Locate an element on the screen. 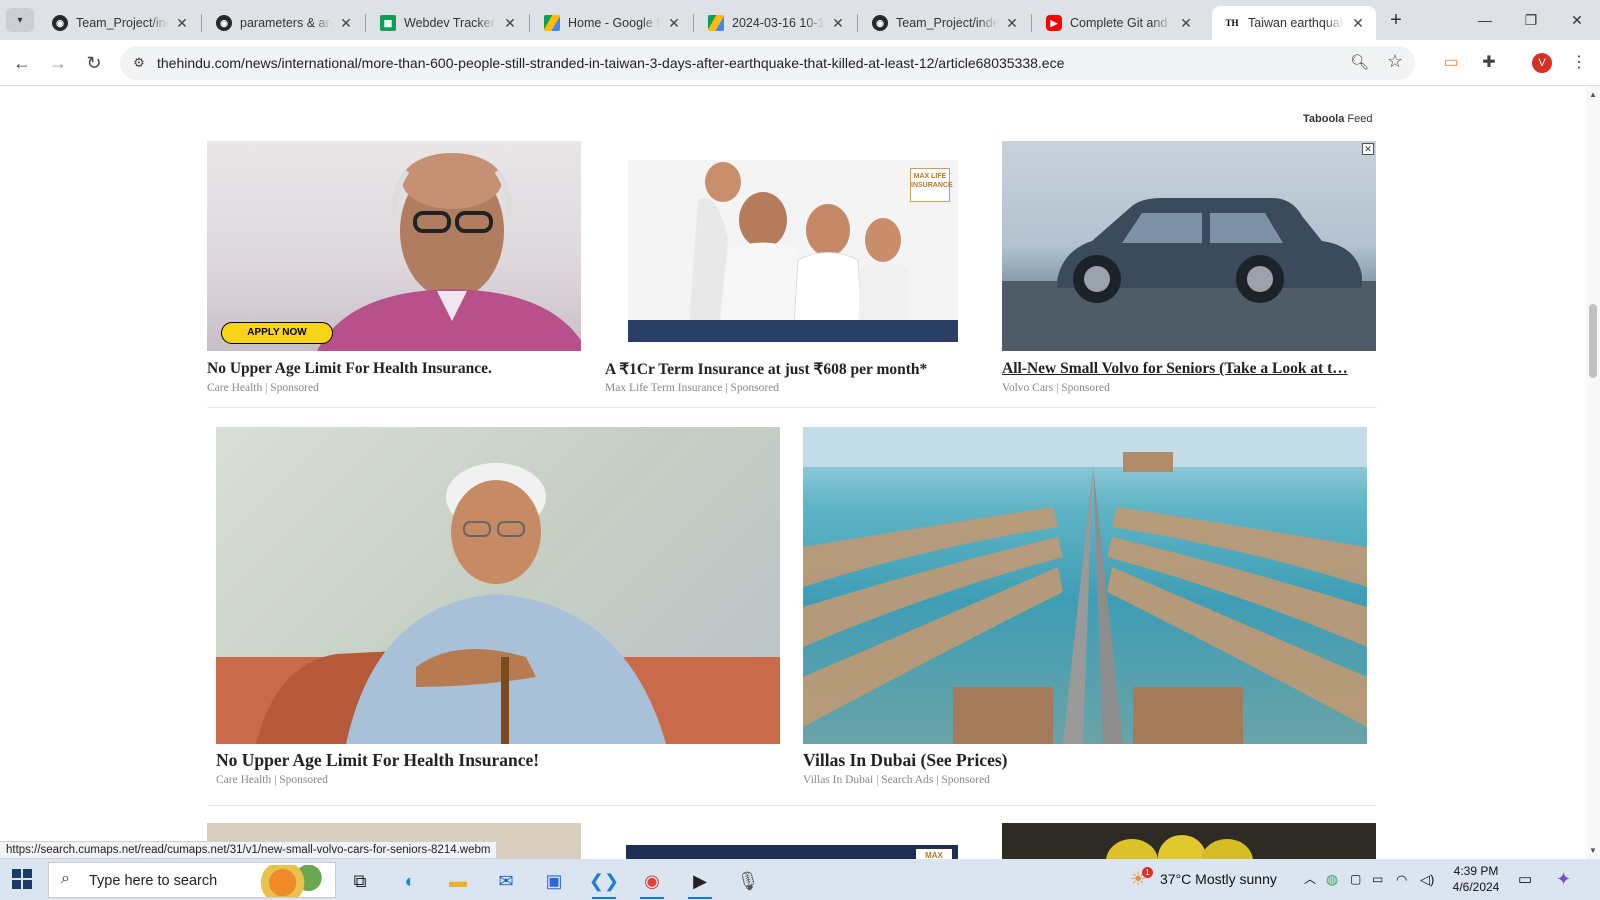 This screenshot has width=1600, height=900. zoom-icon: 🔍︎ is located at coordinates (1359, 62).